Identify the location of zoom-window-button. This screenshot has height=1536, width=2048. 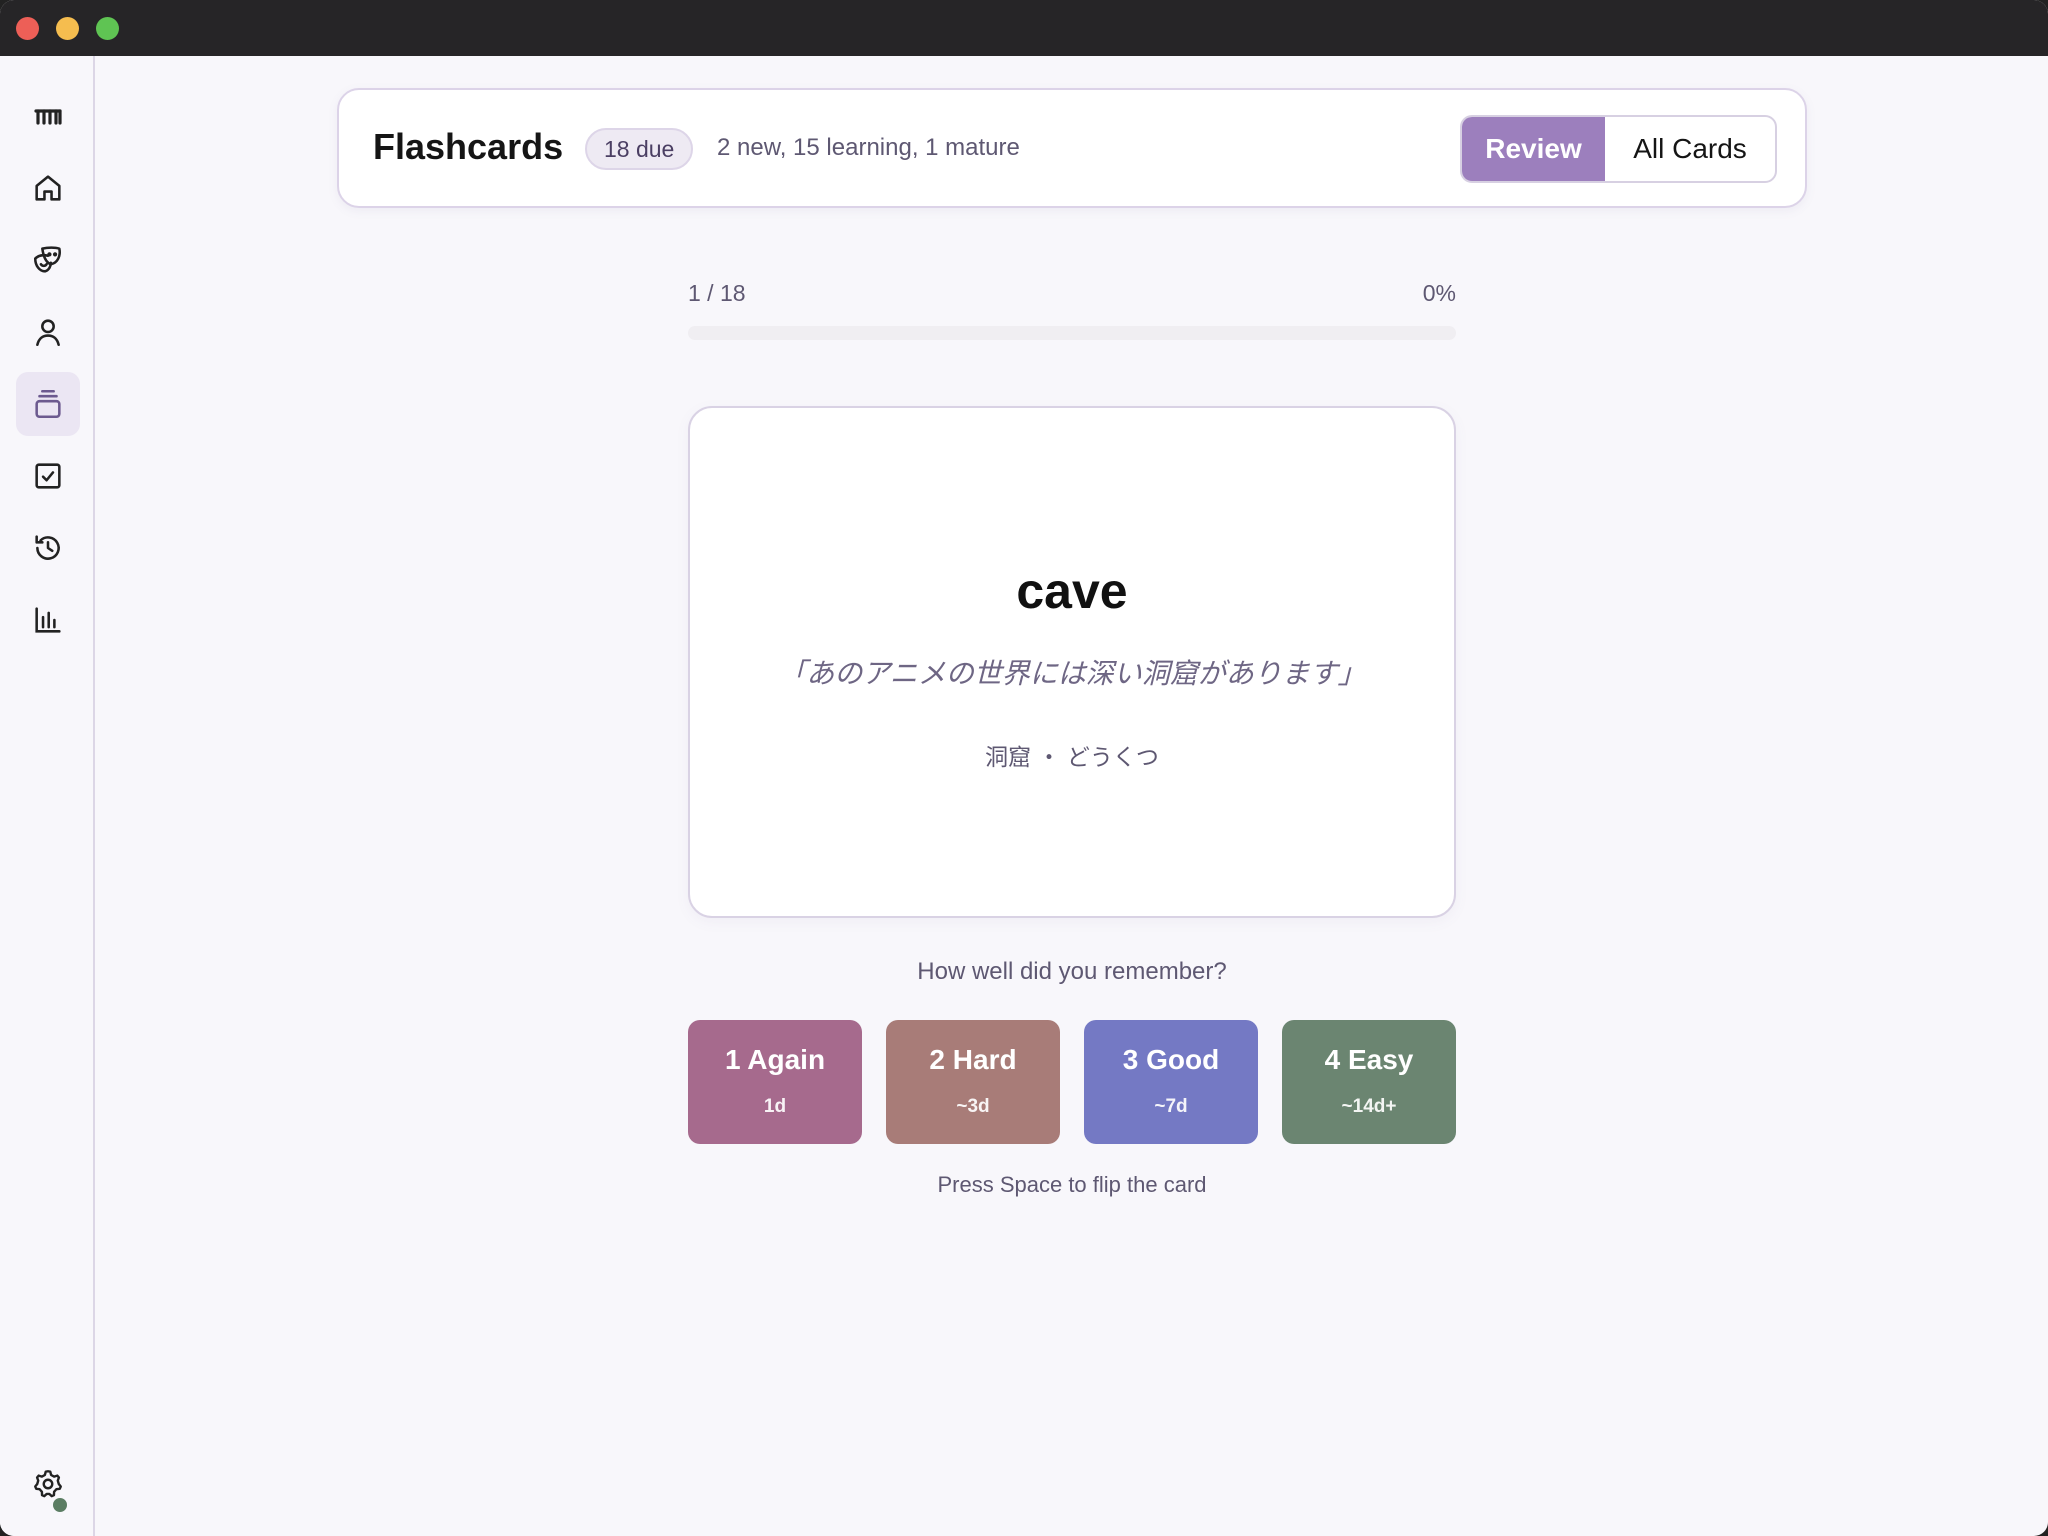
(107, 28).